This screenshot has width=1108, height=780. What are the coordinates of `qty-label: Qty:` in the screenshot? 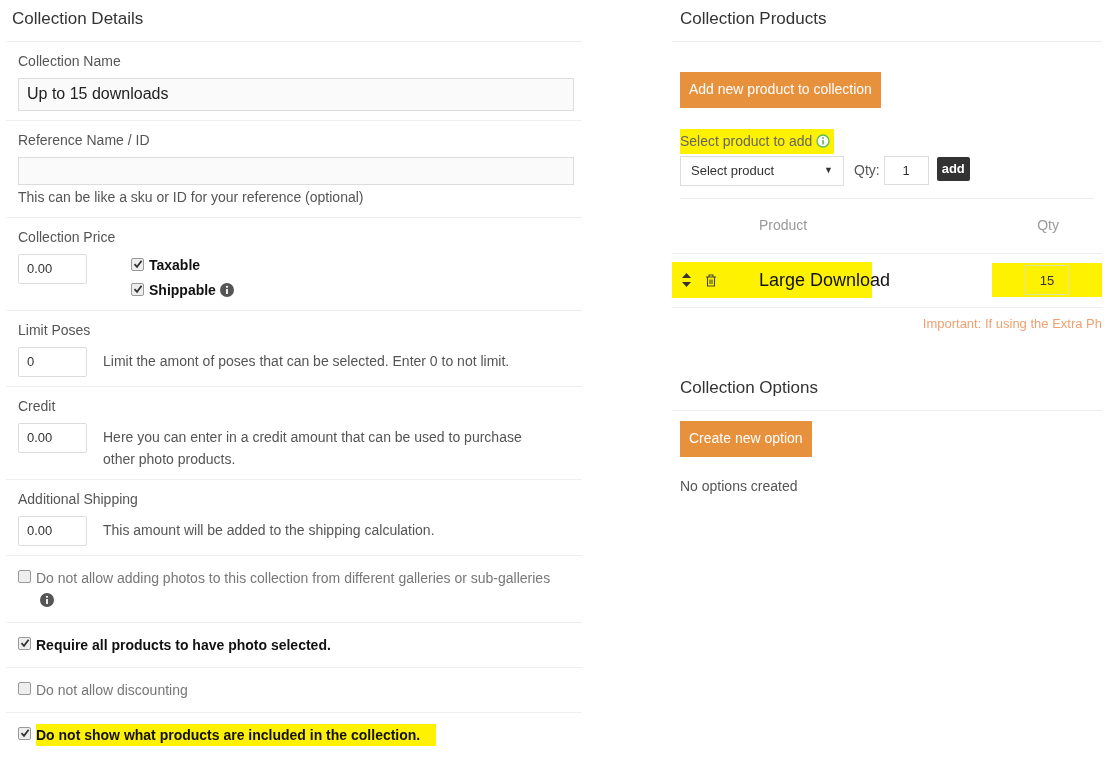 It's located at (867, 170).